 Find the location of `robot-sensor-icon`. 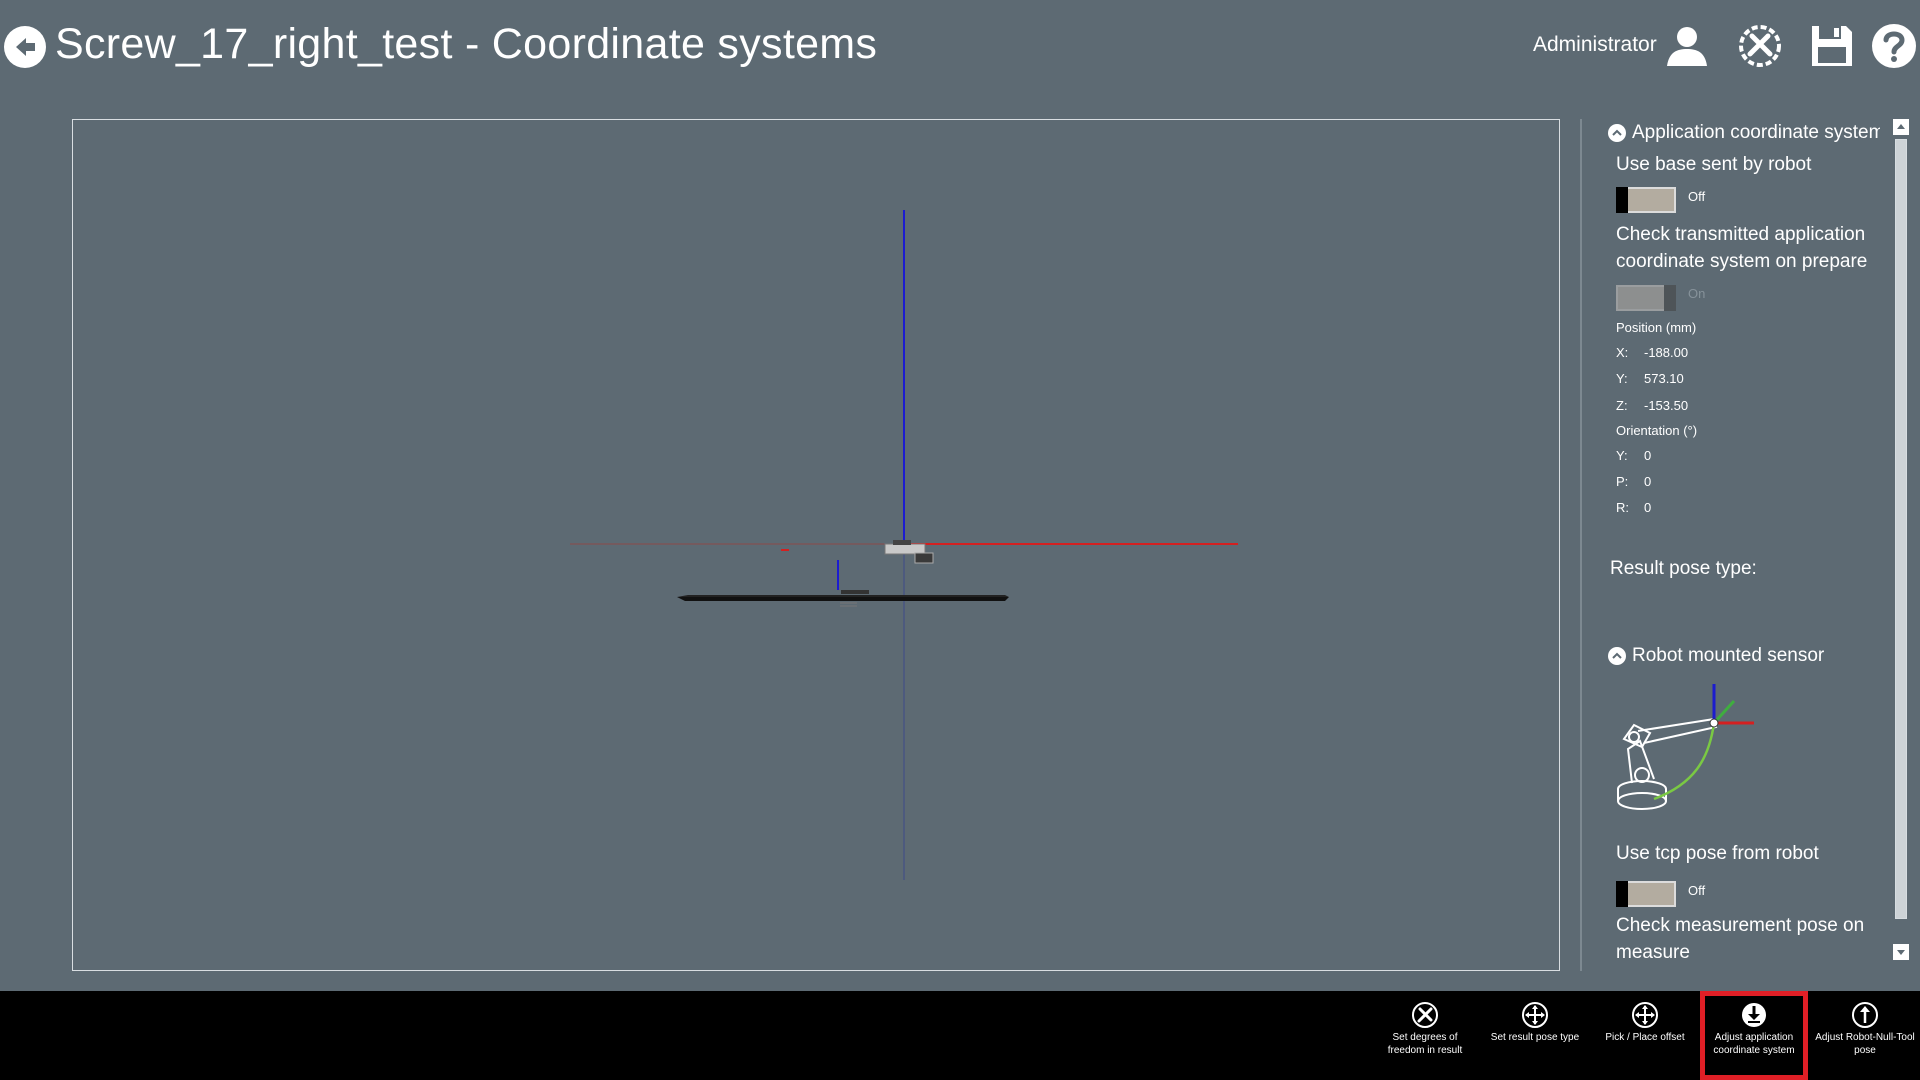

robot-sensor-icon is located at coordinates (1685, 747).